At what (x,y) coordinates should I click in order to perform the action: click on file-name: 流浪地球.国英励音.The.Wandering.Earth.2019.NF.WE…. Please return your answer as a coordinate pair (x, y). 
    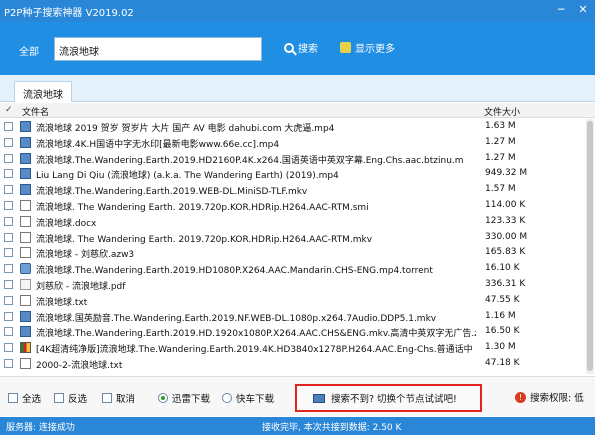
    Looking at the image, I should click on (256, 317).